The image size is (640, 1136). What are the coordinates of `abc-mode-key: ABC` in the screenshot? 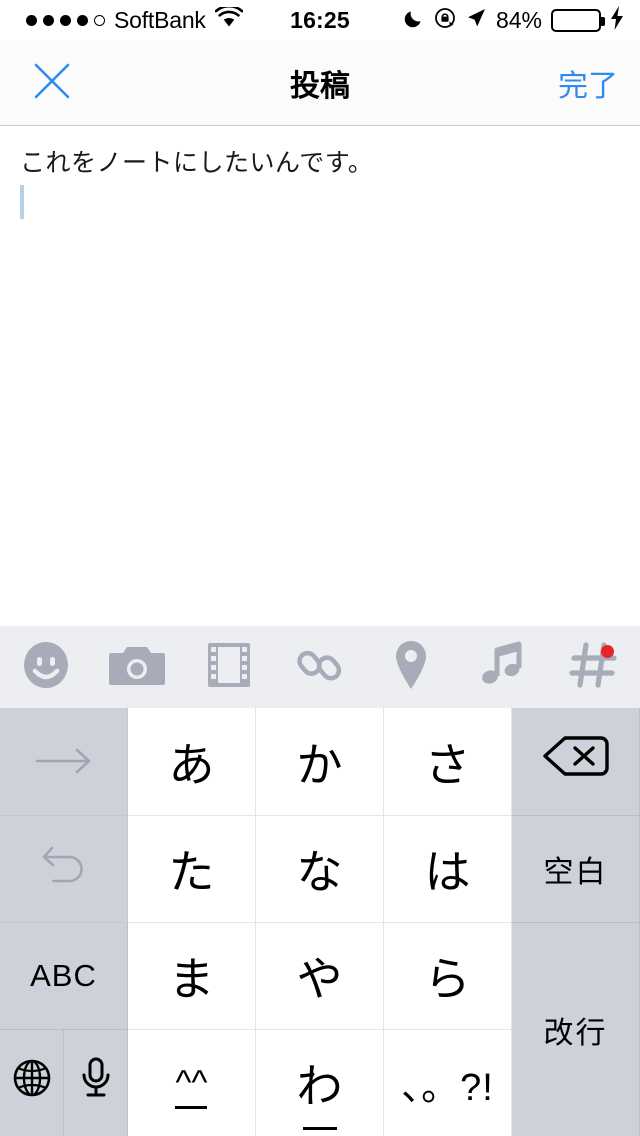 It's located at (64, 976).